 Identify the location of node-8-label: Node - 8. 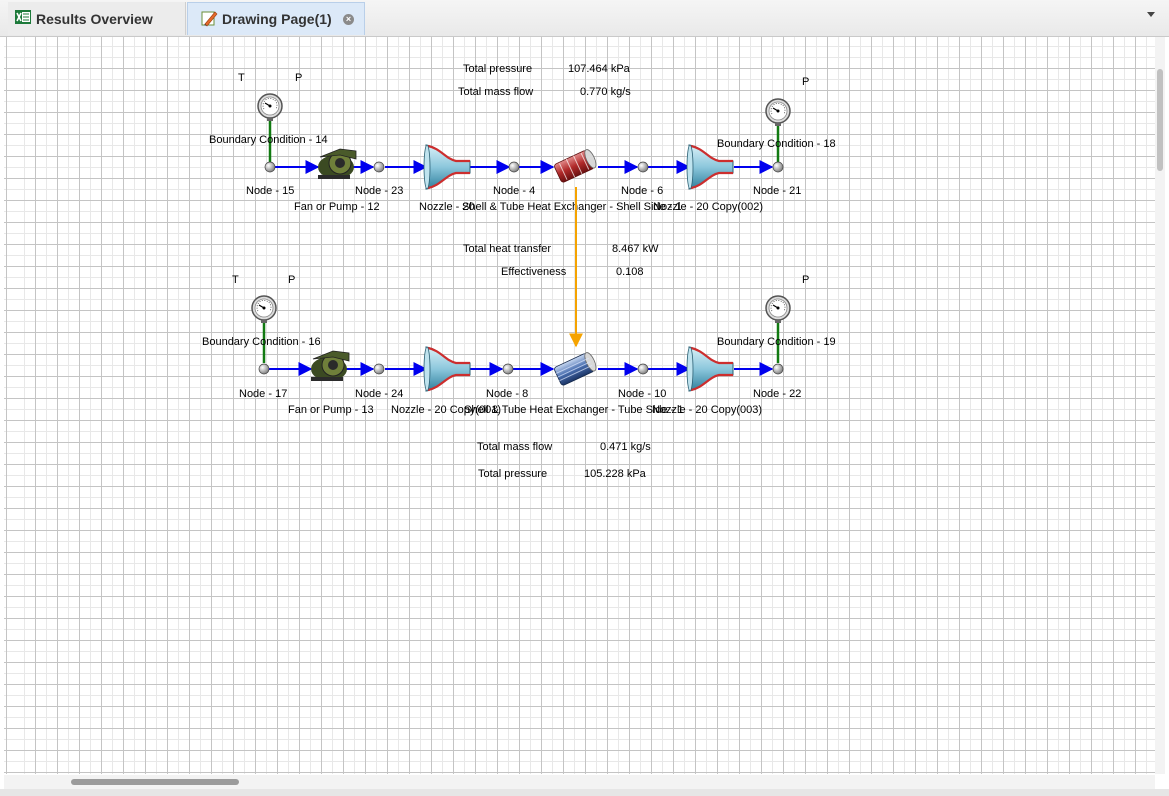
(507, 394).